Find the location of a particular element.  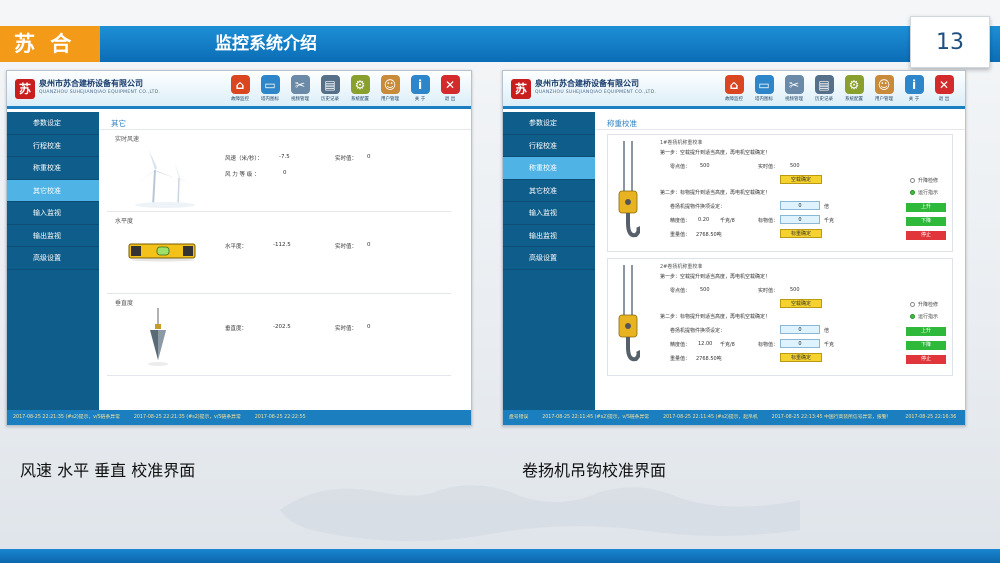

level-realtime-label: 实时值： is located at coordinates (346, 247).